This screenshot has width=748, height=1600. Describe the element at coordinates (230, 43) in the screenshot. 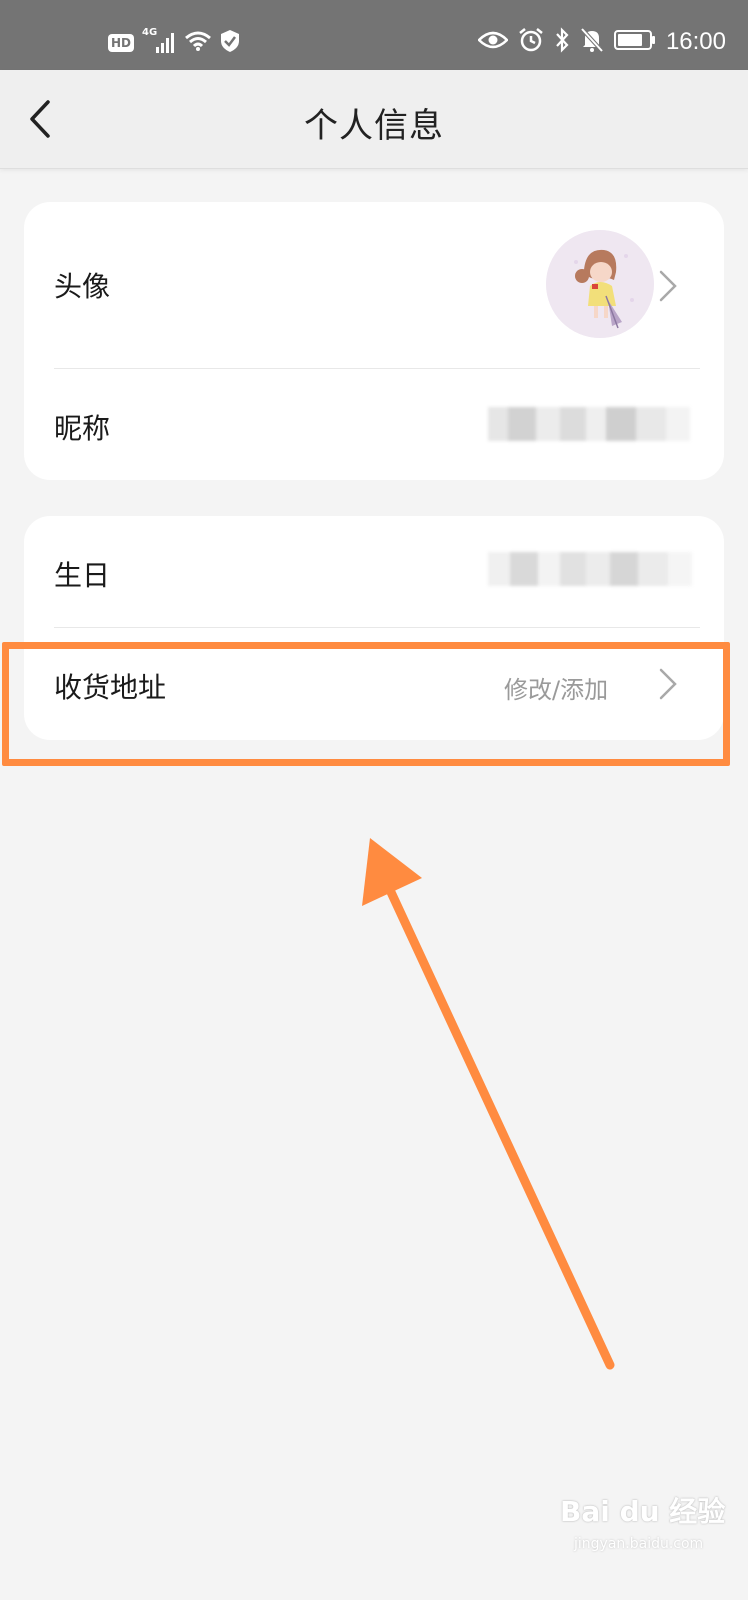

I see `shield-icon` at that location.